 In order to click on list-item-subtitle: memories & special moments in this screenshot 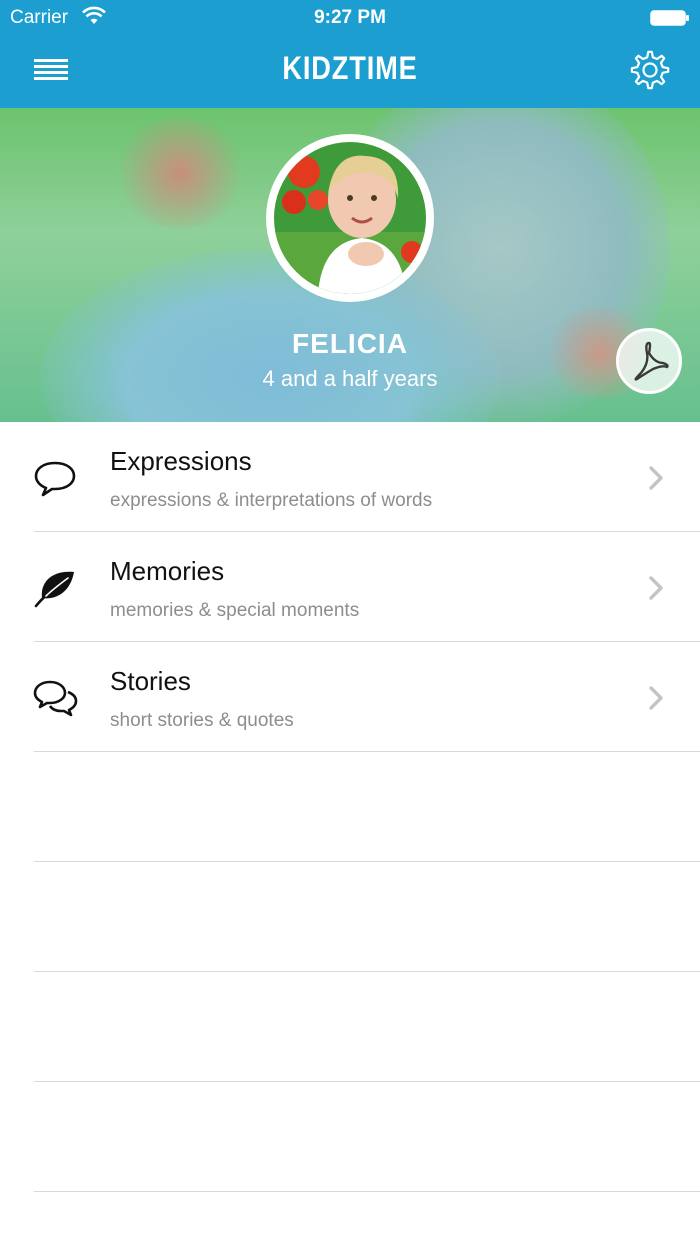, I will do `click(235, 610)`.